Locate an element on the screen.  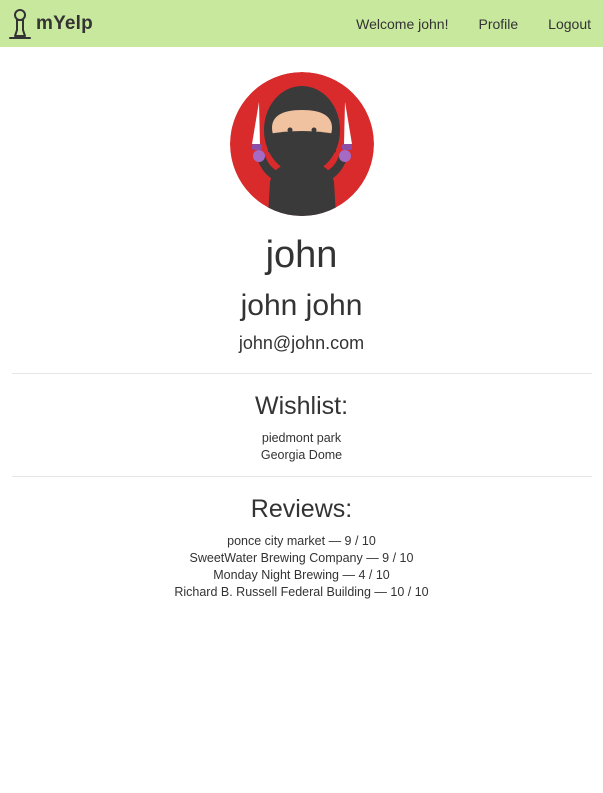
wishlist-title: Wishlist: is located at coordinates (301, 406).